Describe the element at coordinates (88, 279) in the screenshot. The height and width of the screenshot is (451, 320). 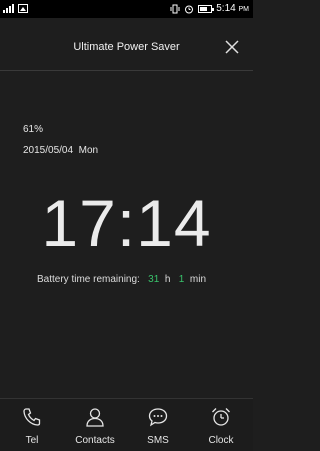
I see `remaining-label: Battery time remaining:` at that location.